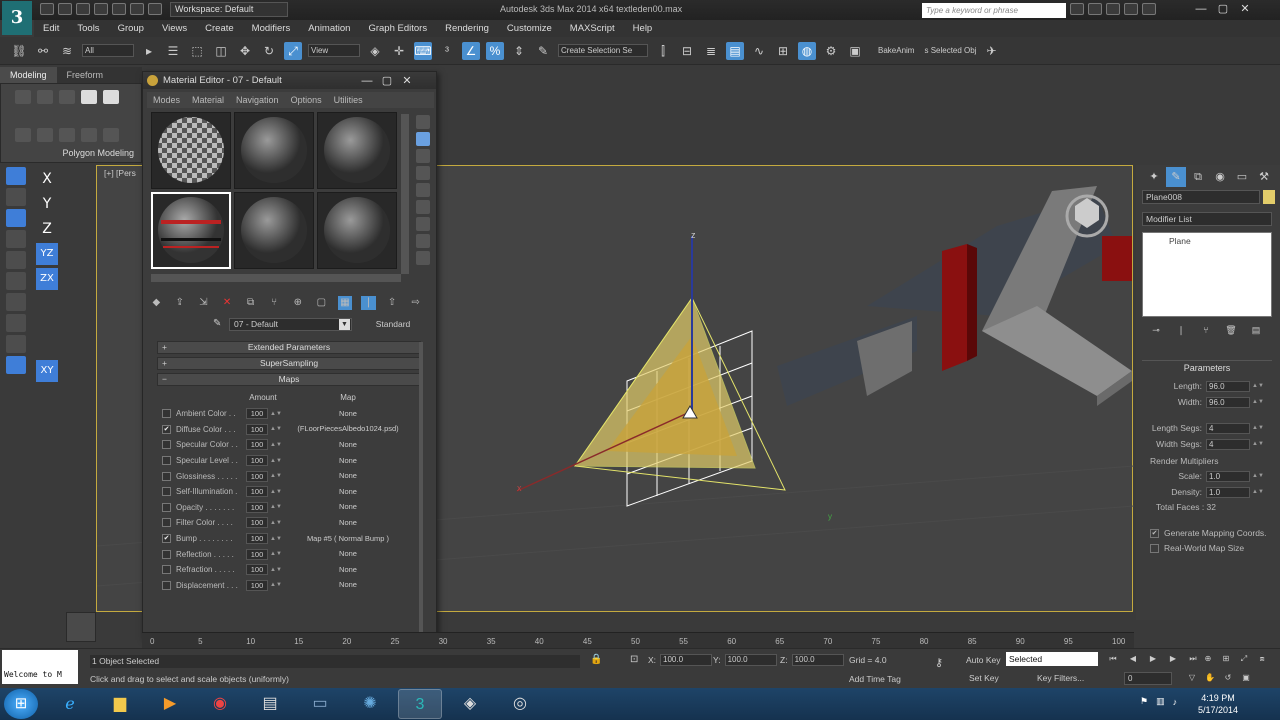 The width and height of the screenshot is (1280, 720). What do you see at coordinates (1201, 197) in the screenshot?
I see `object-name-field: Plane008` at bounding box center [1201, 197].